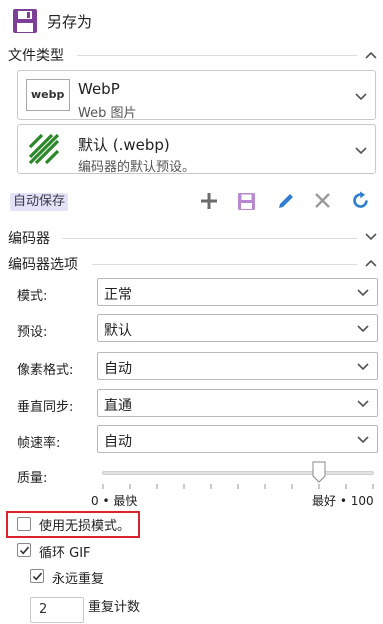  Describe the element at coordinates (36, 56) in the screenshot. I see `section-file-type: 文件类型` at that location.